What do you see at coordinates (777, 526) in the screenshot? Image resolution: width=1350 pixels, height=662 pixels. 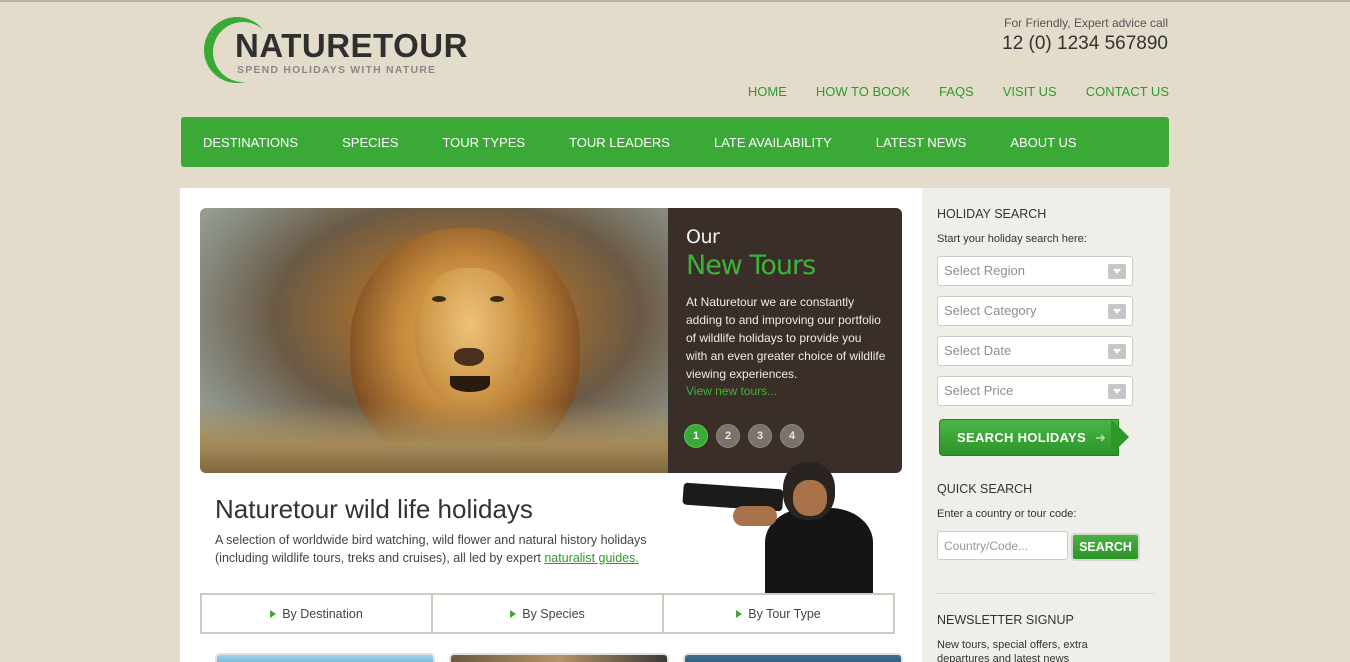 I see `photographer-image` at bounding box center [777, 526].